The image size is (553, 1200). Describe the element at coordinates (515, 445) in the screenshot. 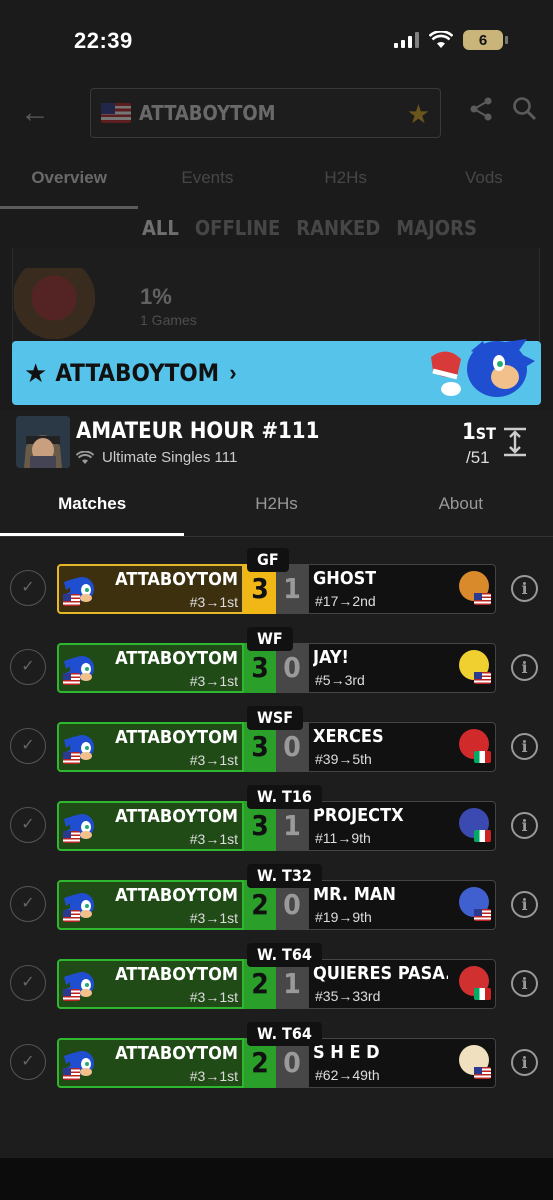

I see `expand-icon` at that location.